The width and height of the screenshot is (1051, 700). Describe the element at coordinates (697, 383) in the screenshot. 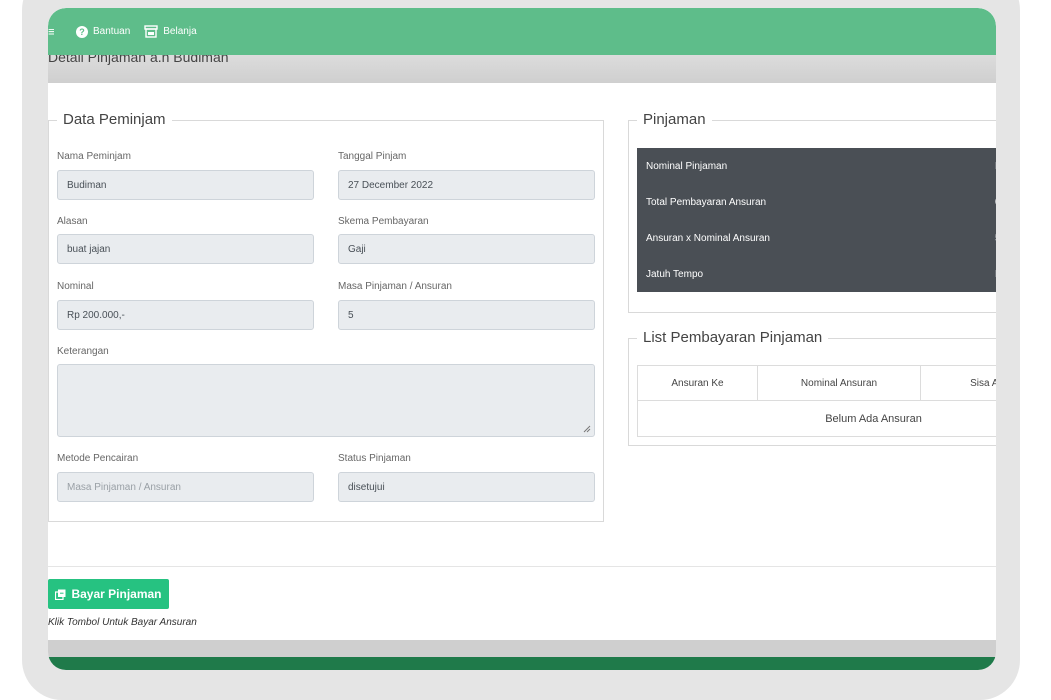

I see `column-header: Ansuran Ke` at that location.